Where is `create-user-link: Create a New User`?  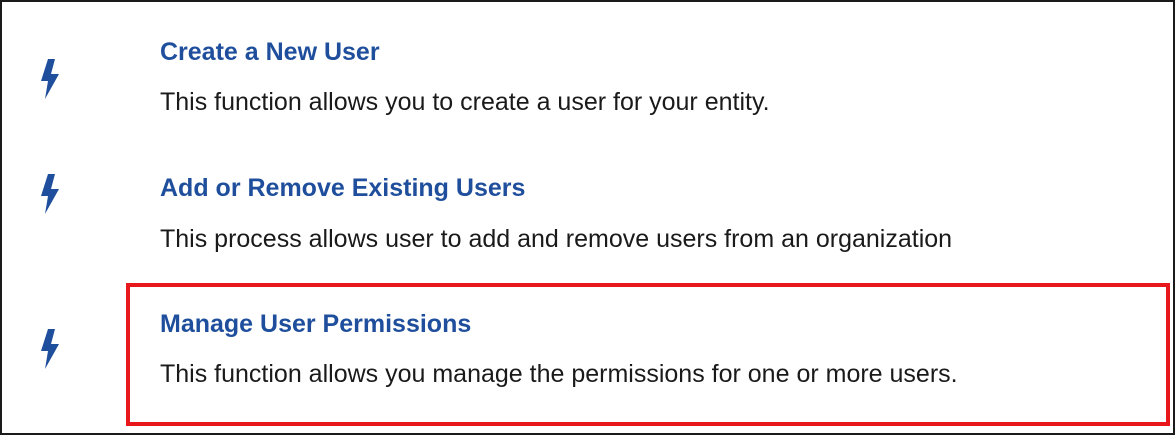 create-user-link: Create a New User is located at coordinates (270, 52).